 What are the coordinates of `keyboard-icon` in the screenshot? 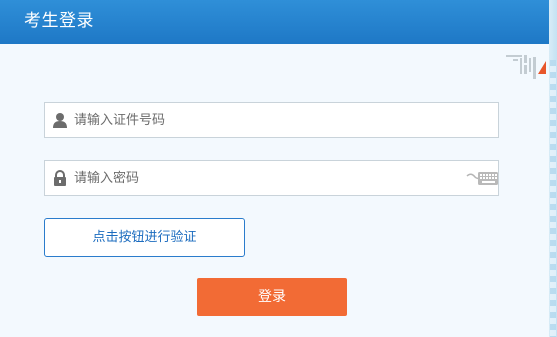 It's located at (482, 178).